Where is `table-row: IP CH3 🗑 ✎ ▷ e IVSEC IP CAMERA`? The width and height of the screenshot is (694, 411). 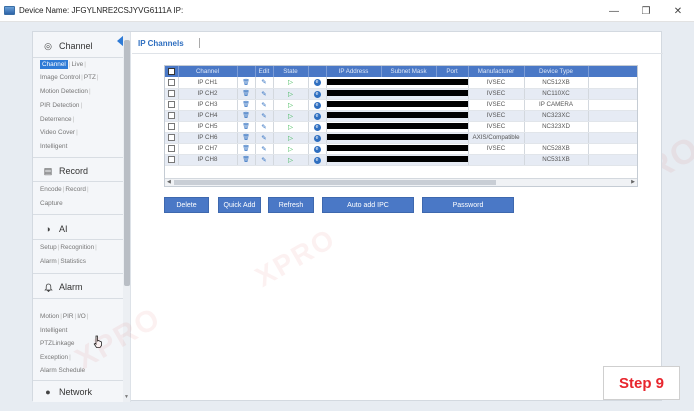 table-row: IP CH3 🗑 ✎ ▷ e IVSEC IP CAMERA is located at coordinates (401, 105).